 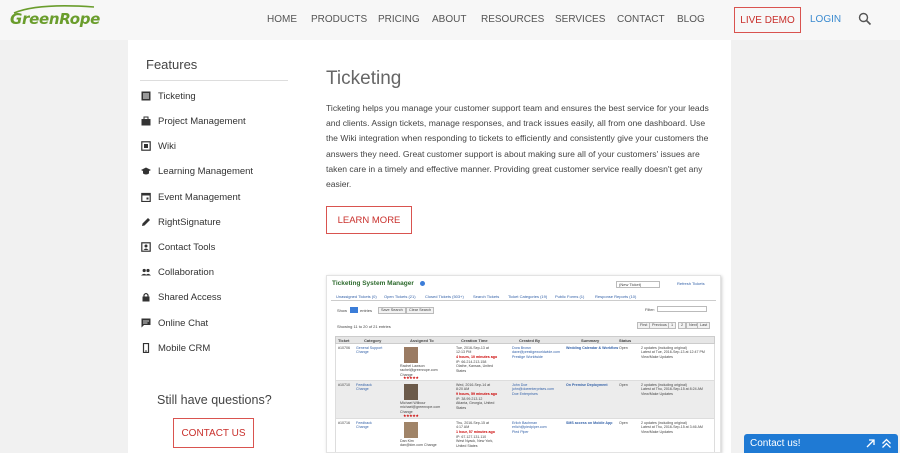 What do you see at coordinates (486, 296) in the screenshot?
I see `screenshot-tab: Search Tickets` at bounding box center [486, 296].